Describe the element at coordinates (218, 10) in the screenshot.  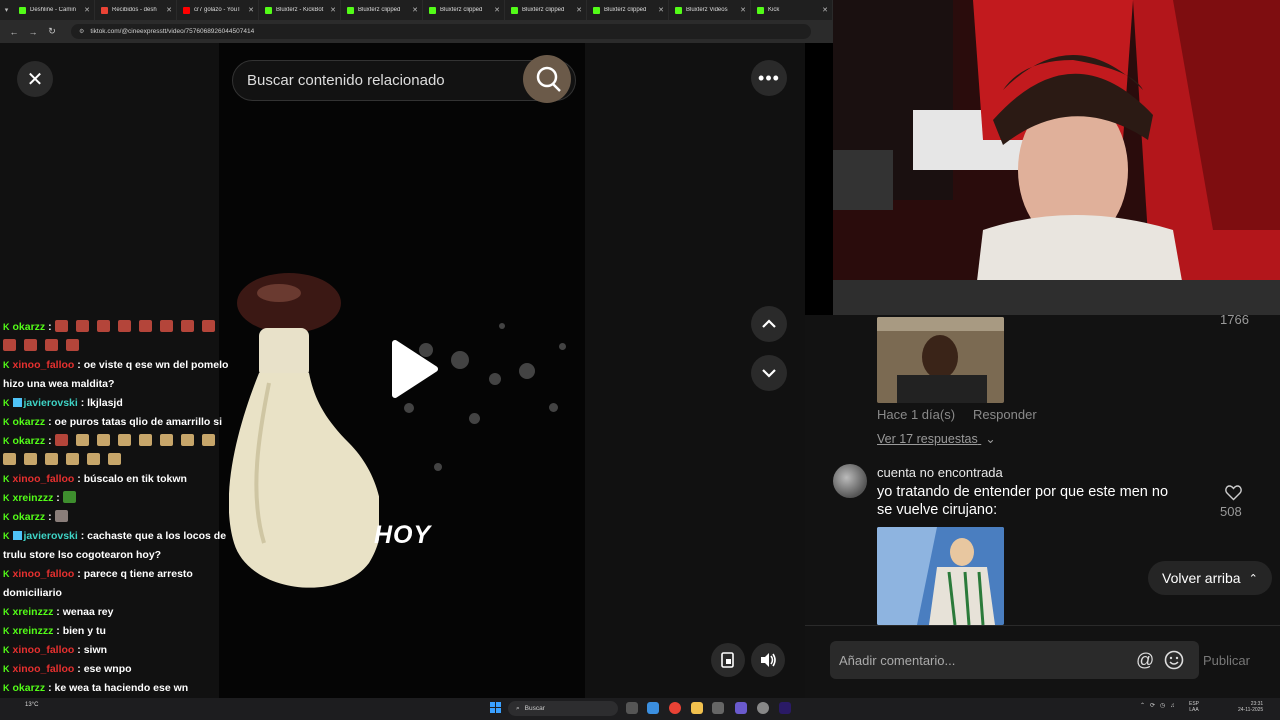
I see `browser-tab: cr7 golazo - YouT ✕` at that location.